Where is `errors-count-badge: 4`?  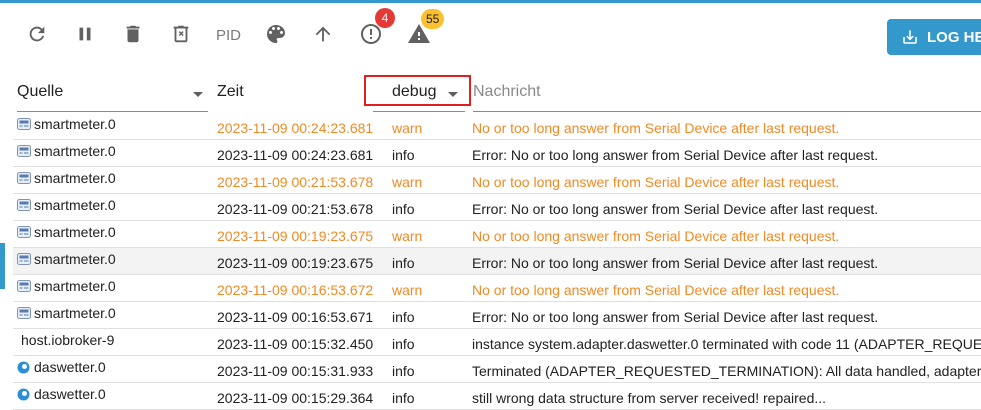 errors-count-badge: 4 is located at coordinates (385, 18).